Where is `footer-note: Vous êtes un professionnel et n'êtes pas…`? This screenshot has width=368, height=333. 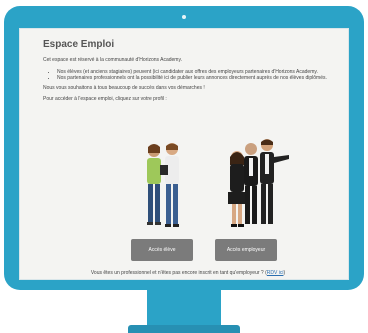
footer-note: Vous êtes un professionnel et n'êtes pas… is located at coordinates (188, 273).